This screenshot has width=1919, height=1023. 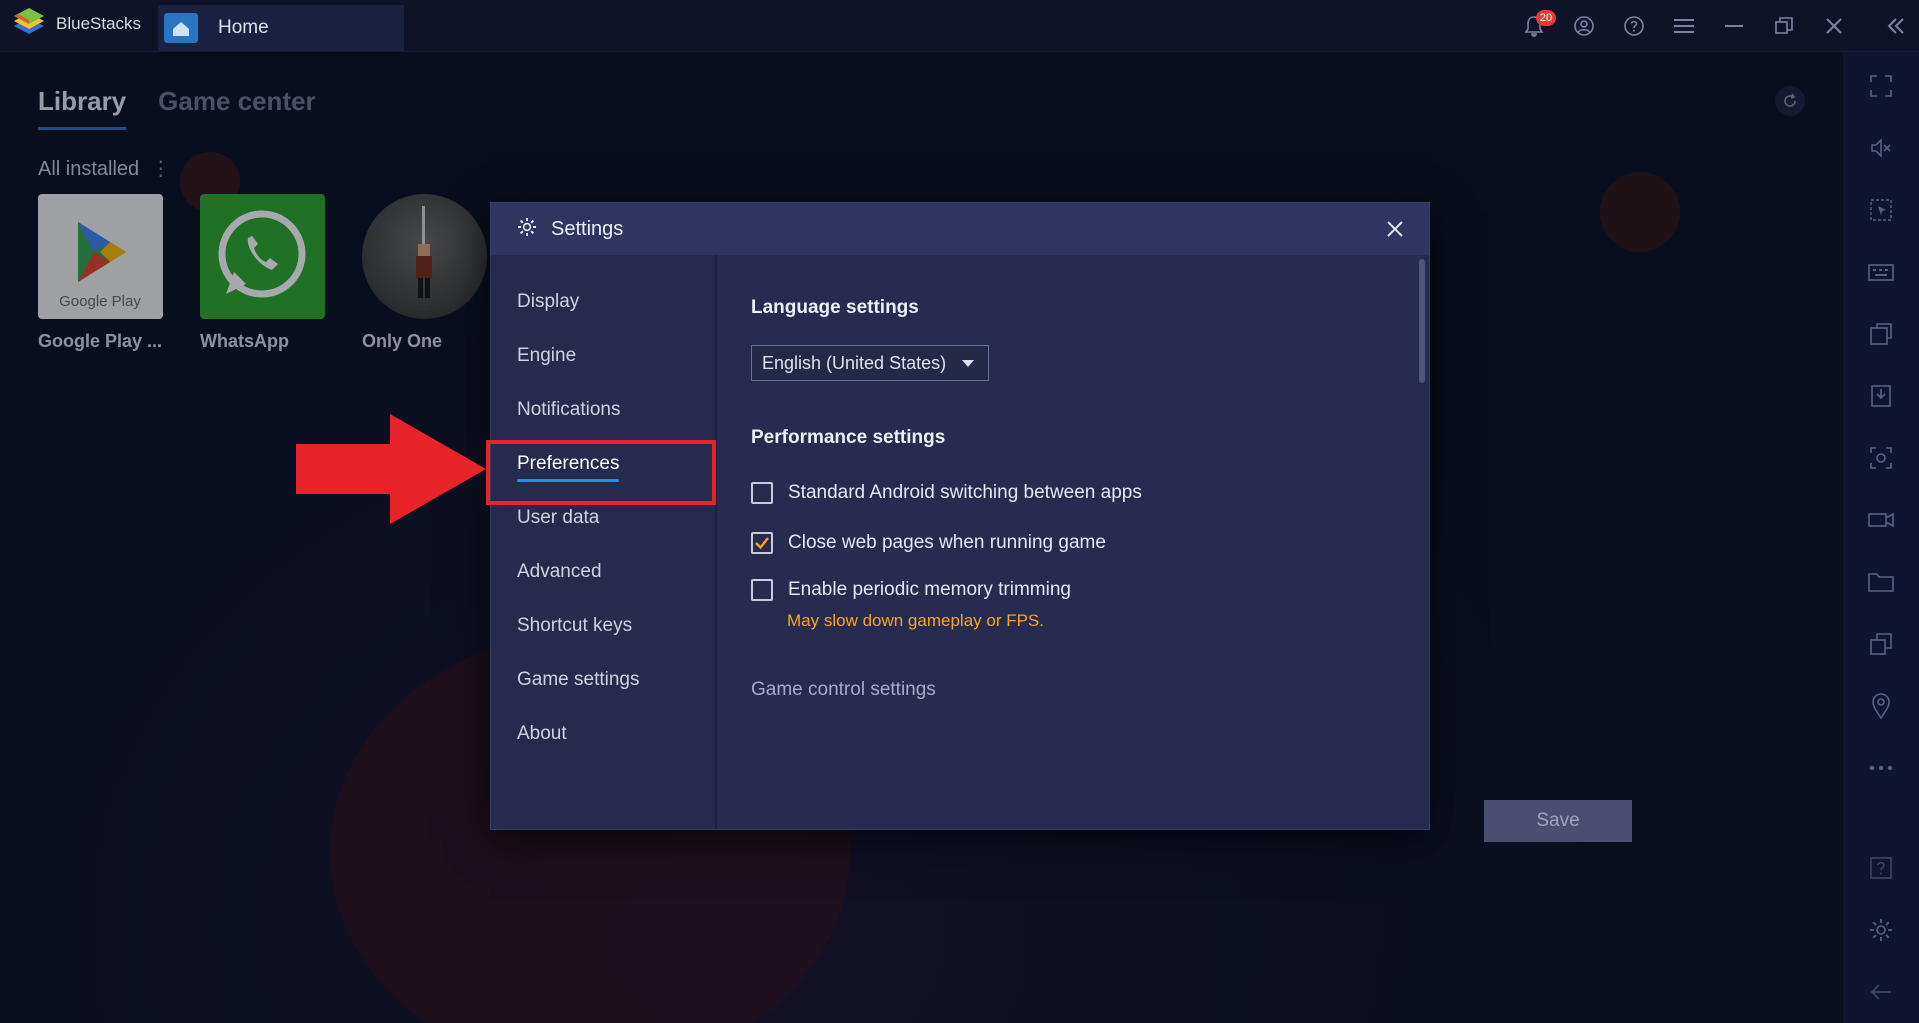 I want to click on nav-item-about: About, so click(x=542, y=734).